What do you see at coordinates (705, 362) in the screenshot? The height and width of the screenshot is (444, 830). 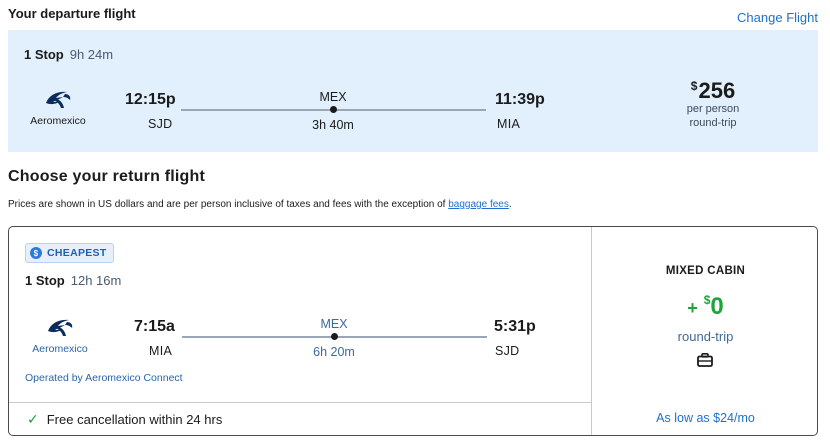 I see `carry-on-bag-icon` at bounding box center [705, 362].